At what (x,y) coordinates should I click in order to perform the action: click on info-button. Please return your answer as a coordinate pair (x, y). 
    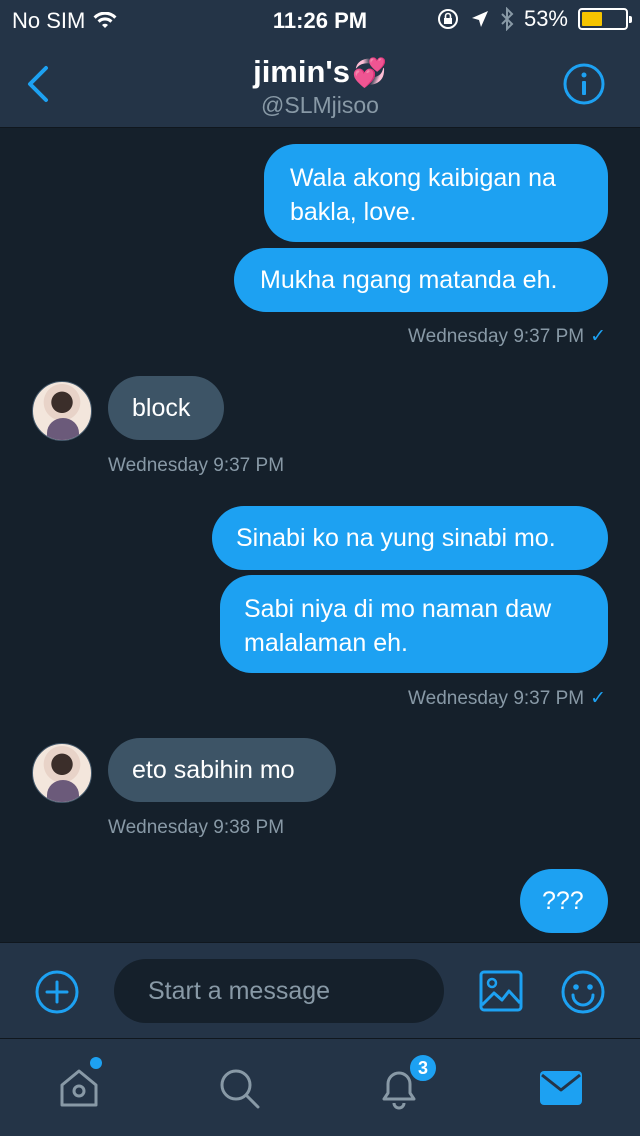
    Looking at the image, I should click on (584, 84).